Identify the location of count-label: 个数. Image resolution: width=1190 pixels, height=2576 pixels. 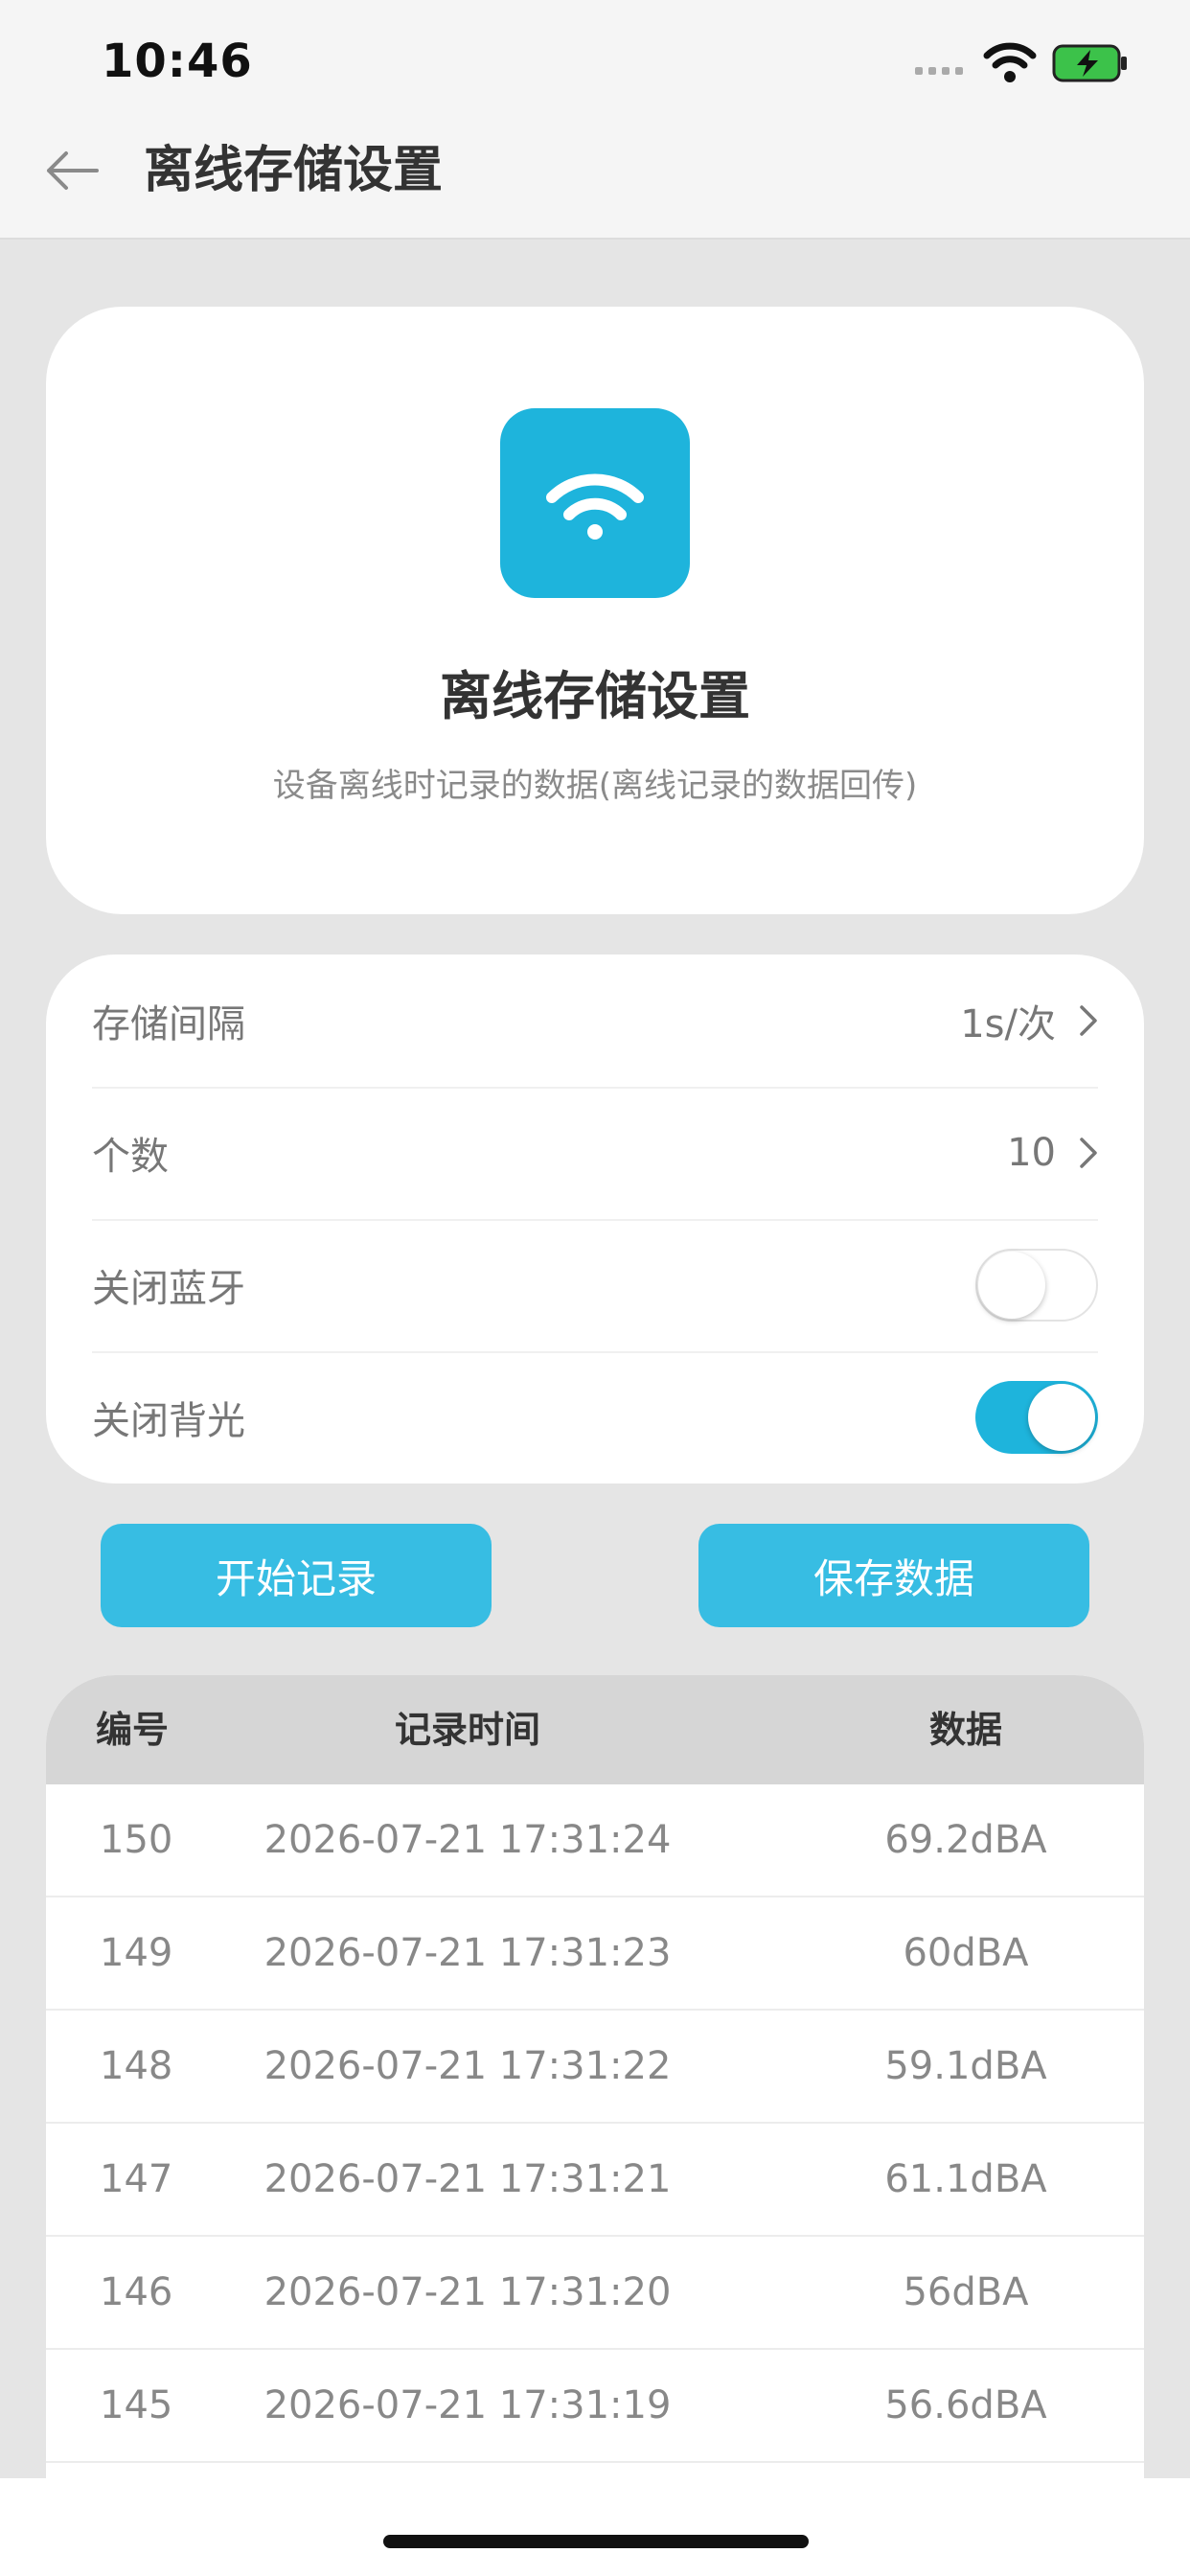
(131, 1157).